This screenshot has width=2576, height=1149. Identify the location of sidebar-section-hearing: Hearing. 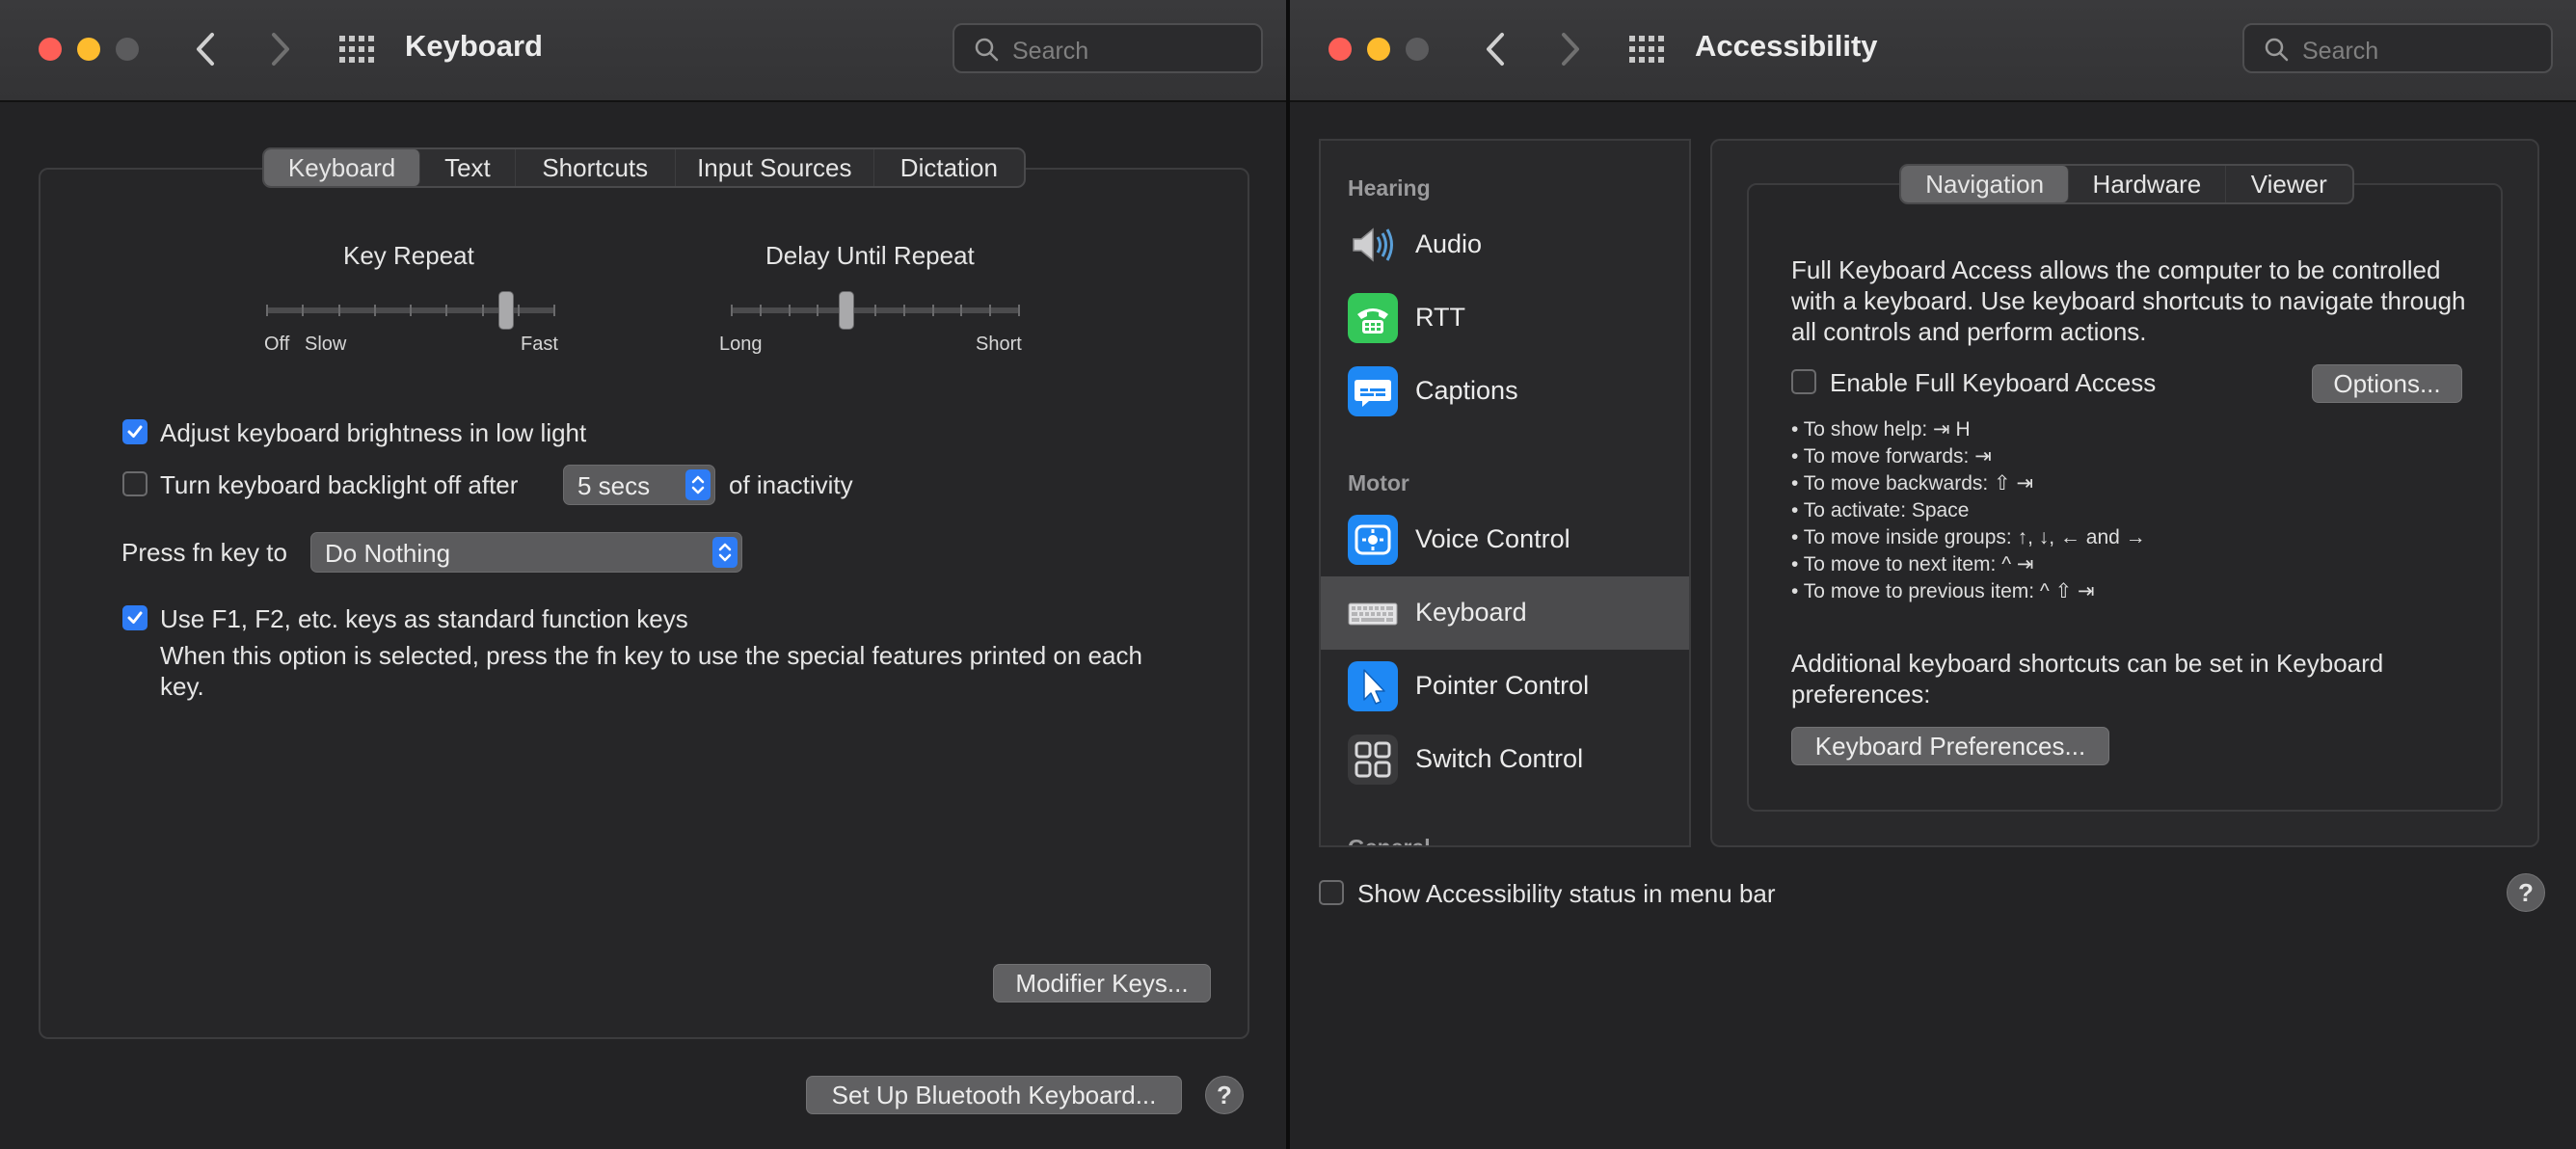
(1390, 187).